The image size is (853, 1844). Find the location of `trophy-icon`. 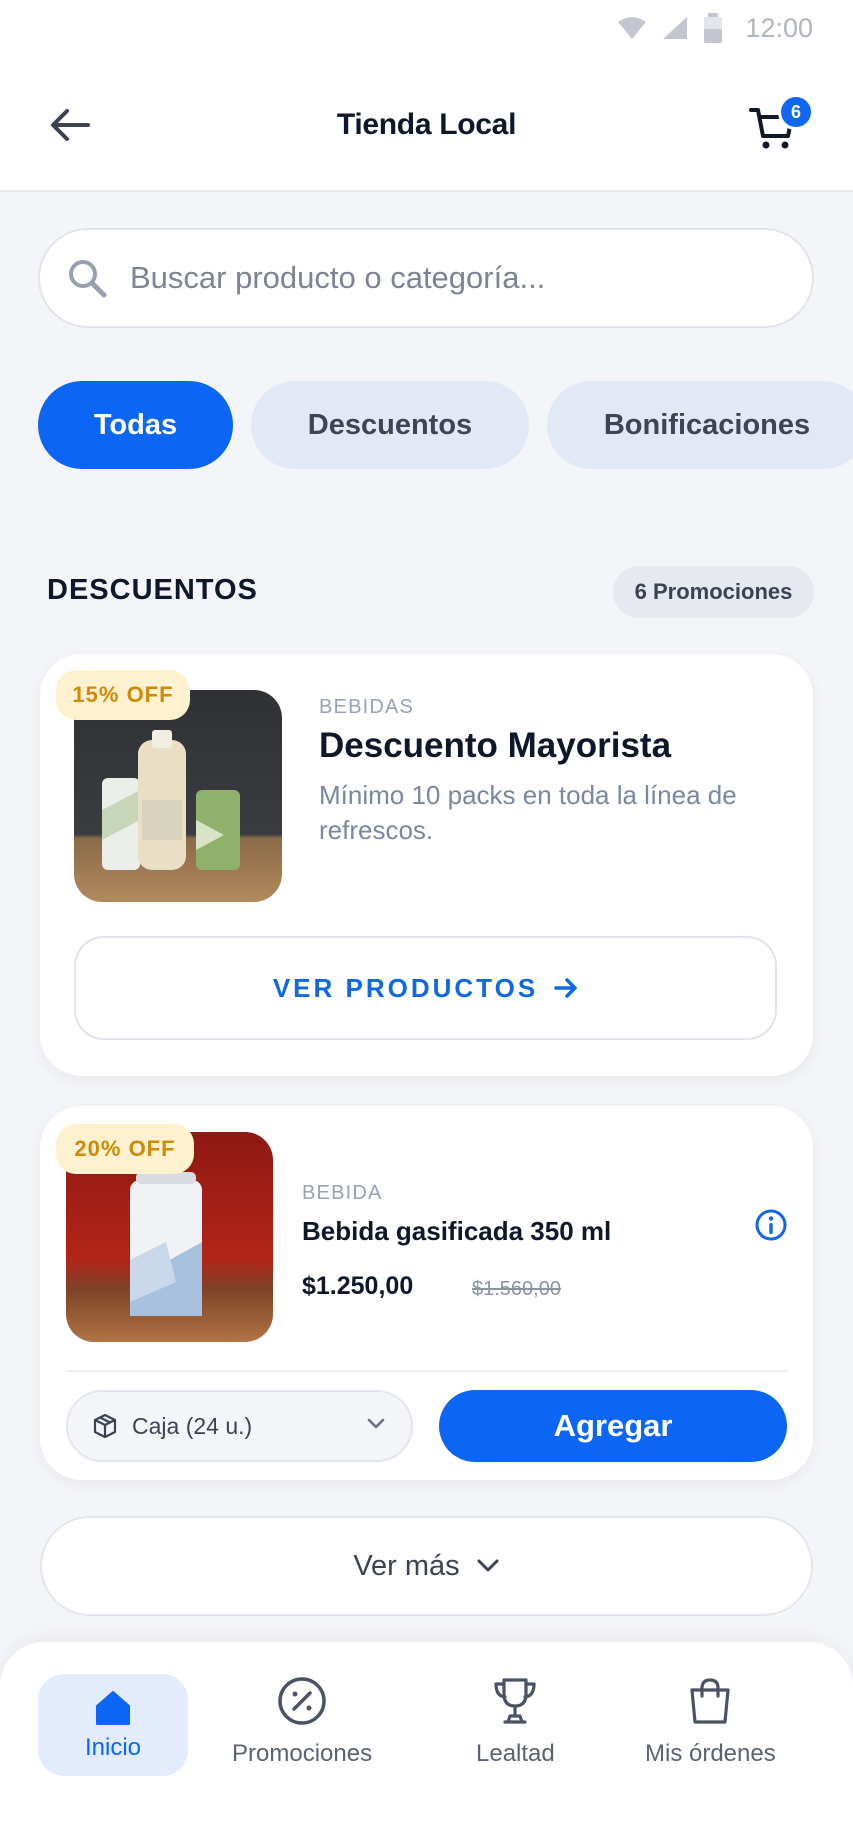

trophy-icon is located at coordinates (515, 1701).